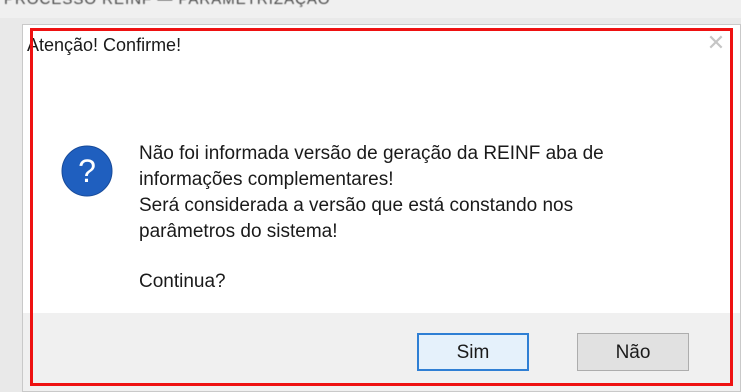 This screenshot has width=741, height=392. I want to click on message-line: parâmetros do sistema!, so click(238, 231).